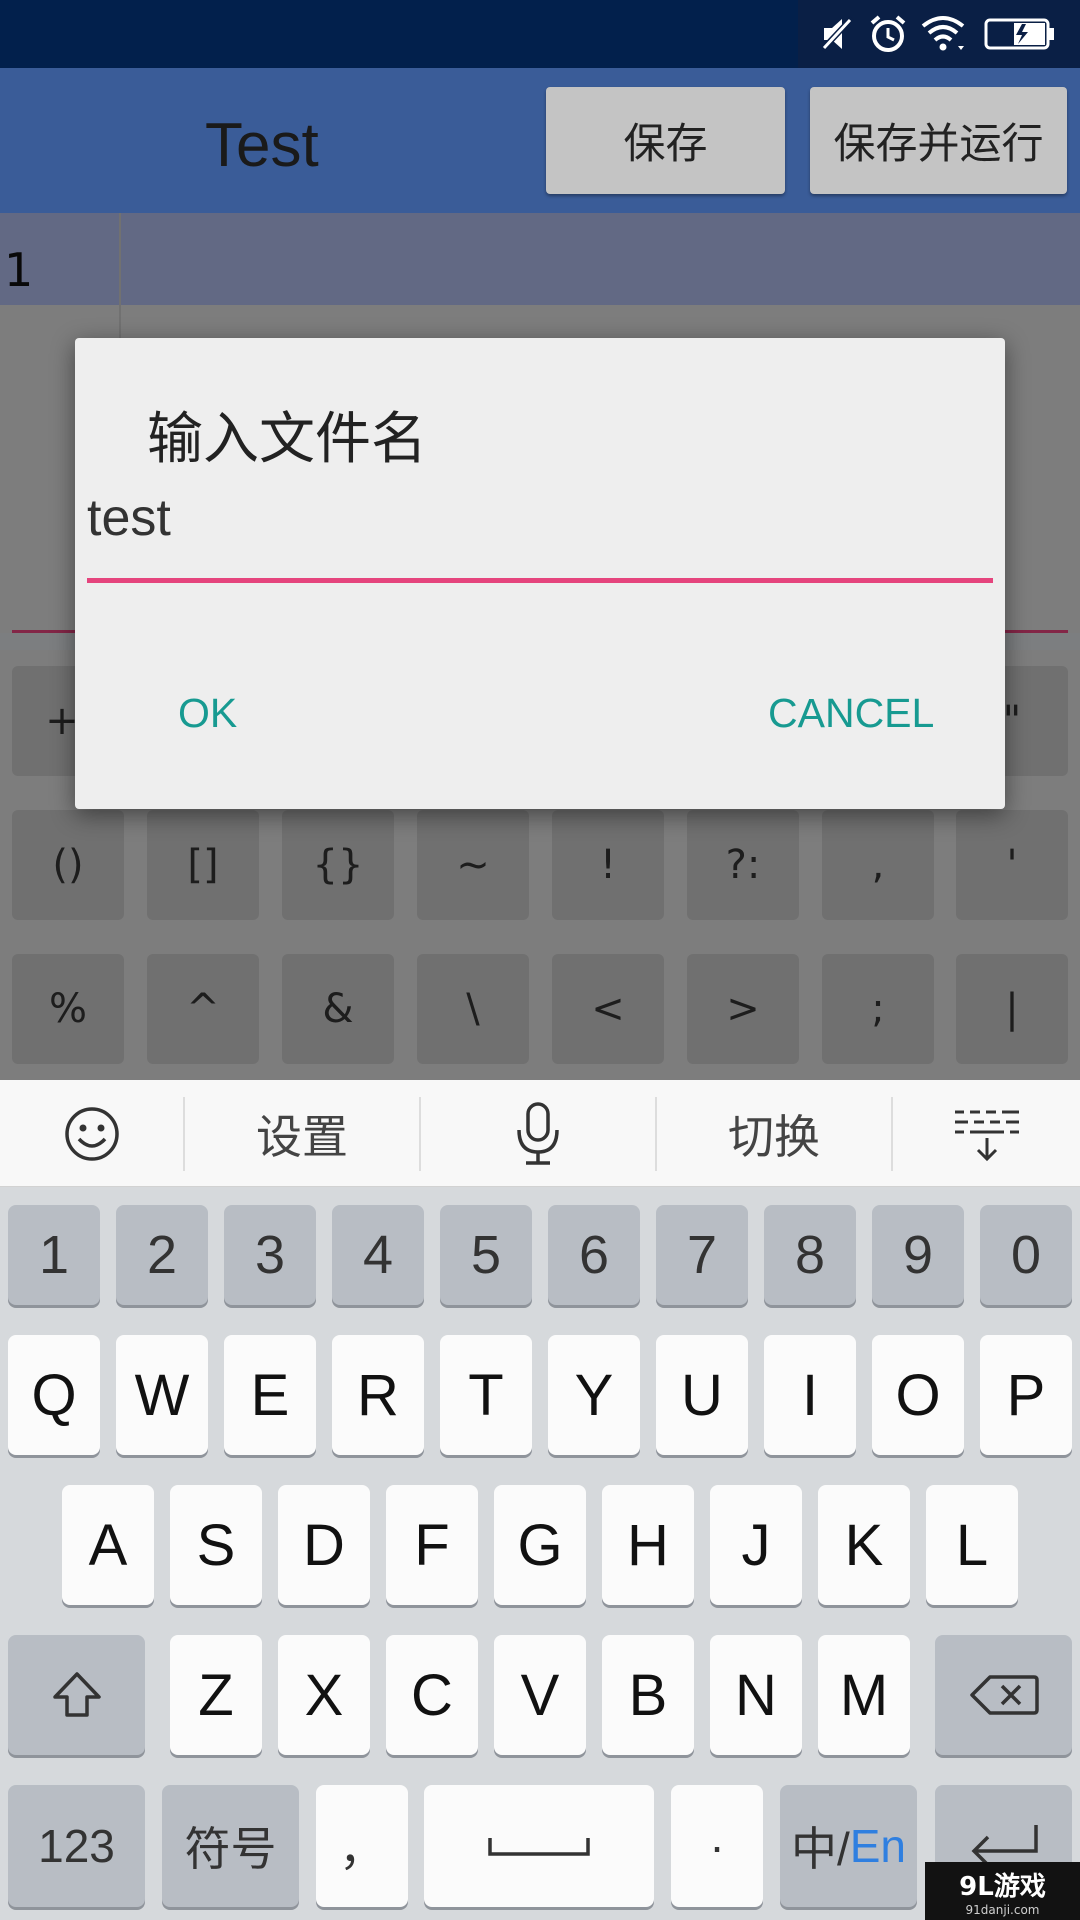 The height and width of the screenshot is (1920, 1080). I want to click on key-8: 8, so click(810, 1255).